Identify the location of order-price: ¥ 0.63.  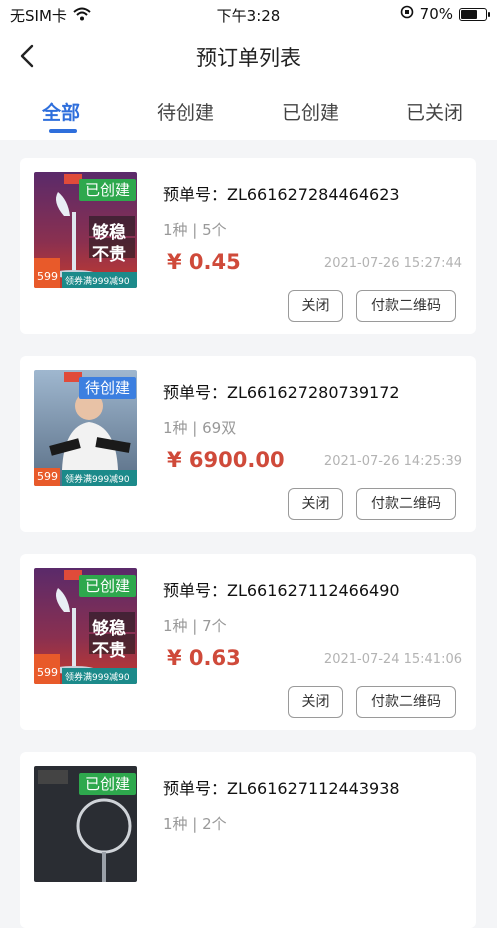
(204, 658).